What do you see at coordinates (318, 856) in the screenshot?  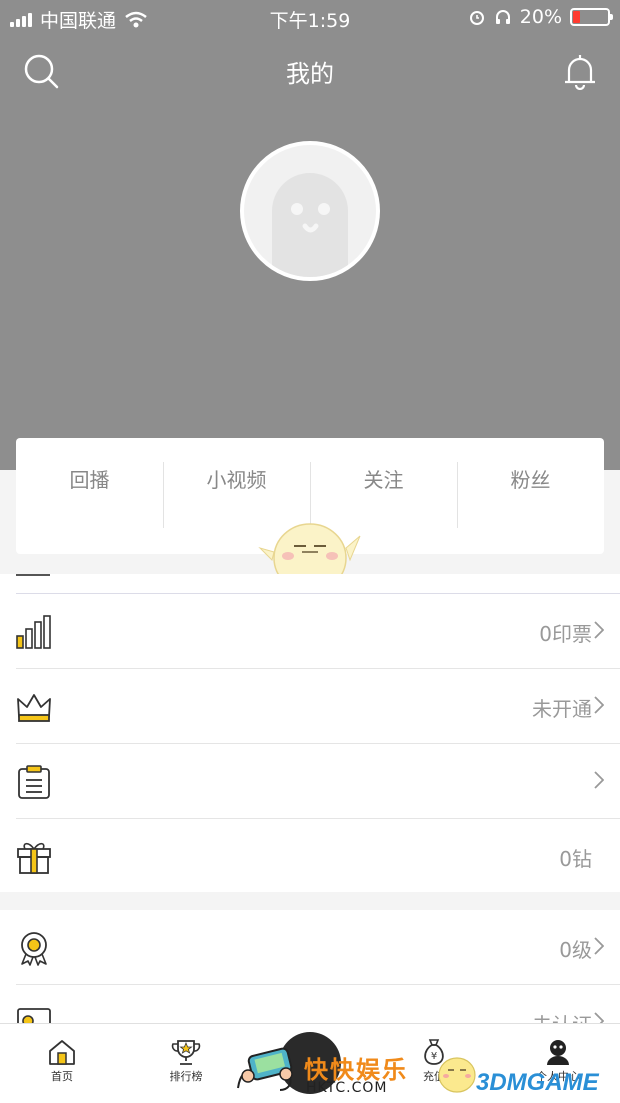 I see `list-item-diamonds: 0钻` at bounding box center [318, 856].